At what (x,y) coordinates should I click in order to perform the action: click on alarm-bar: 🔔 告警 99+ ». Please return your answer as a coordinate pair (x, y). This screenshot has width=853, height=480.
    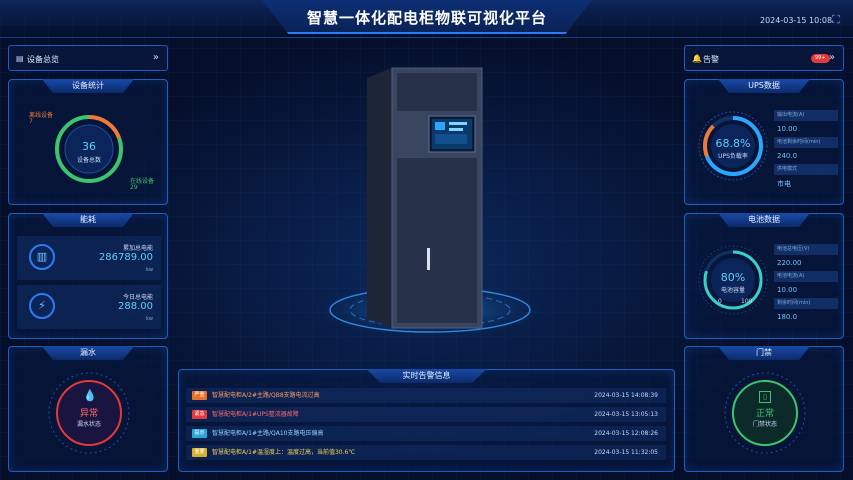
    Looking at the image, I should click on (764, 58).